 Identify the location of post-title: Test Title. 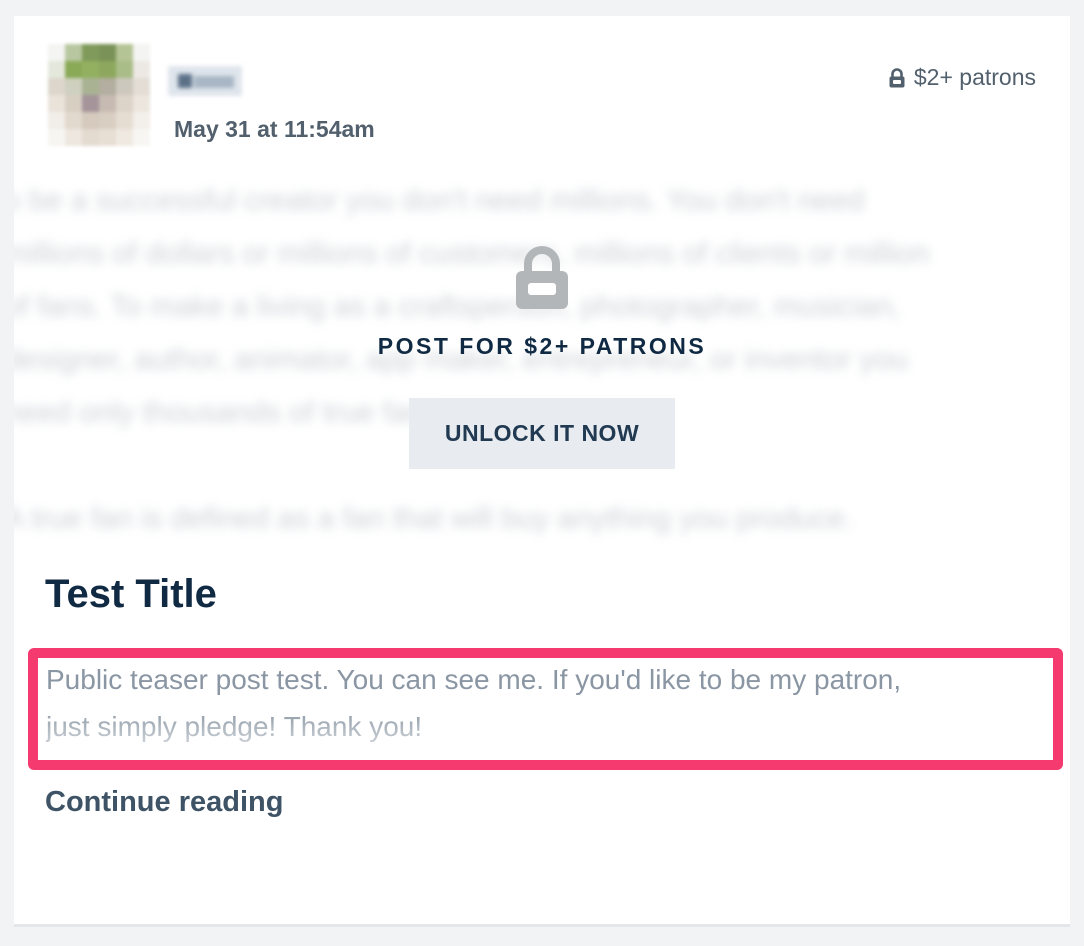
(131, 594).